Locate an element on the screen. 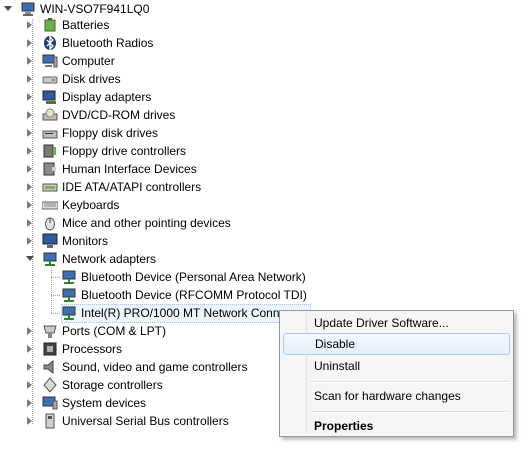  tree-item-label: Bluetooth Device (Personal Area Network) is located at coordinates (193, 277).